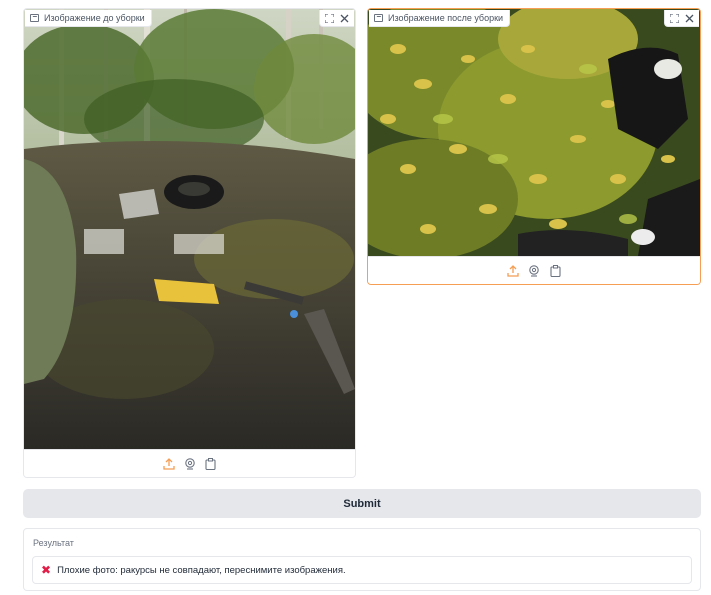 The height and width of the screenshot is (595, 711). I want to click on x-mark-icon: ✖, so click(46, 570).